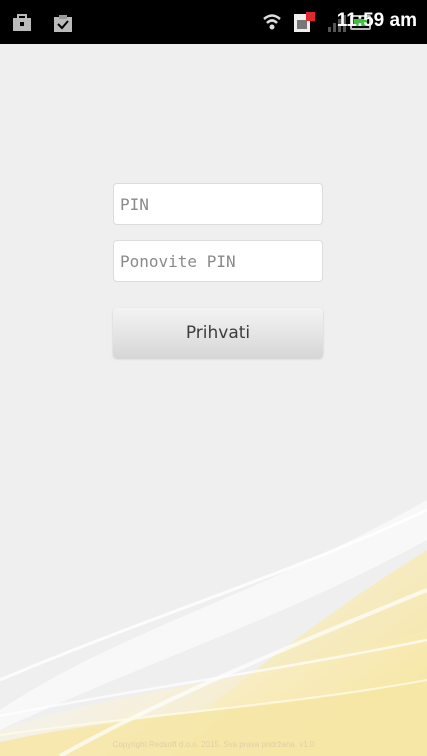 This screenshot has width=427, height=756. Describe the element at coordinates (22, 22) in the screenshot. I see `bag-icon` at that location.